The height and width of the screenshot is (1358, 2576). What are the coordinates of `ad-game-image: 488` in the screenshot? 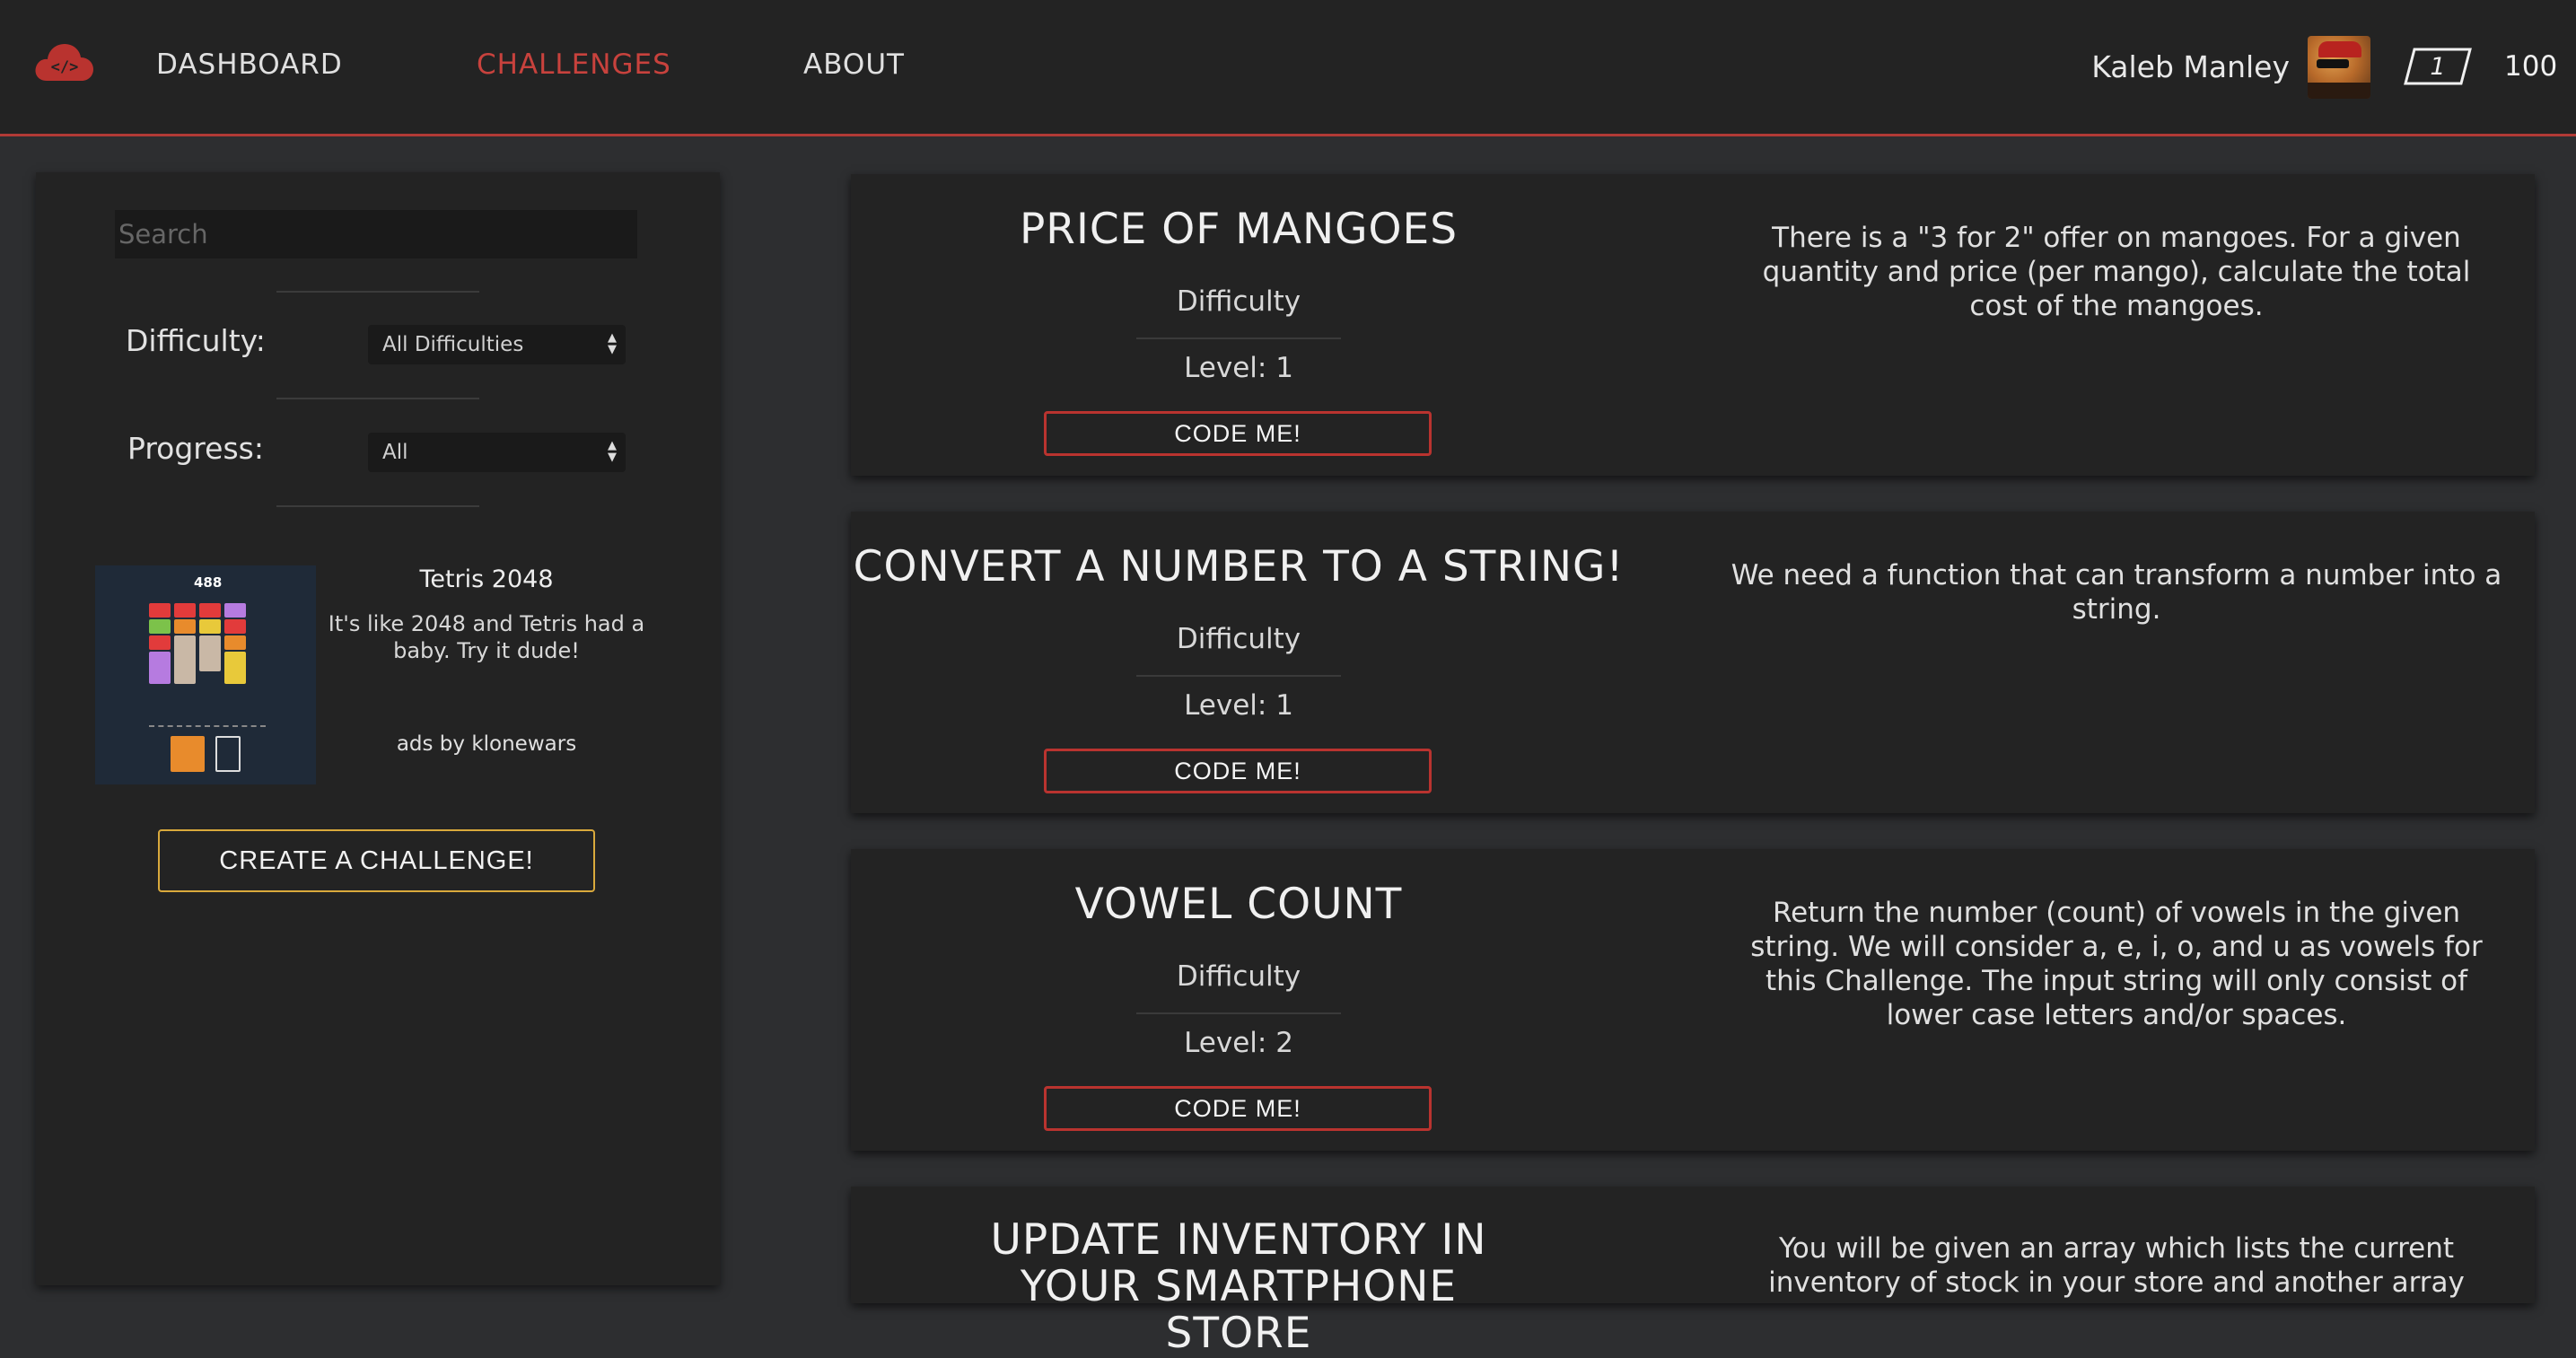 It's located at (205, 675).